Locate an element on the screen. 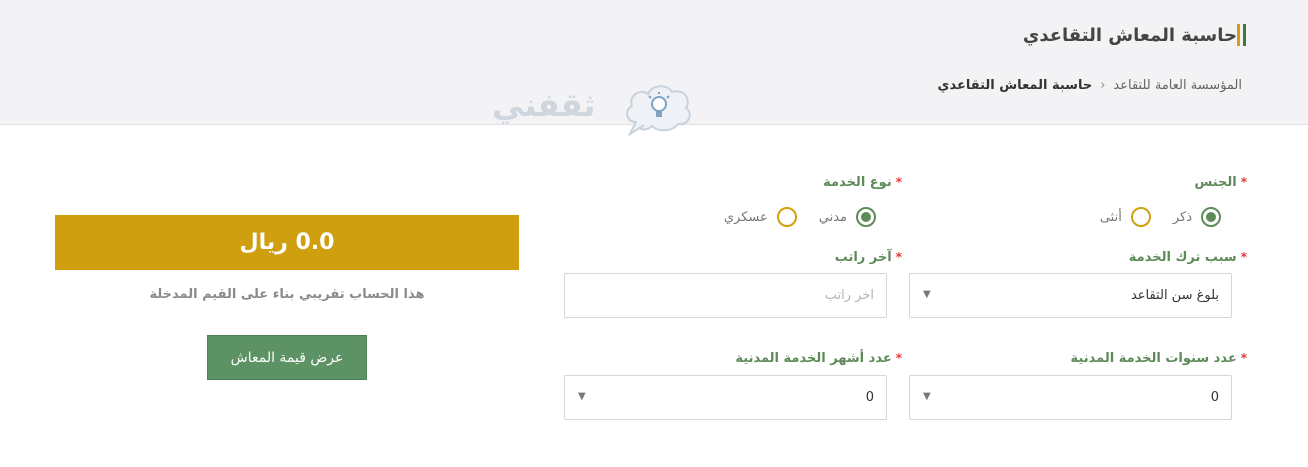 The width and height of the screenshot is (1308, 467). service-years-label: *عدد سنوات الخدمة المدنية is located at coordinates (1159, 358).